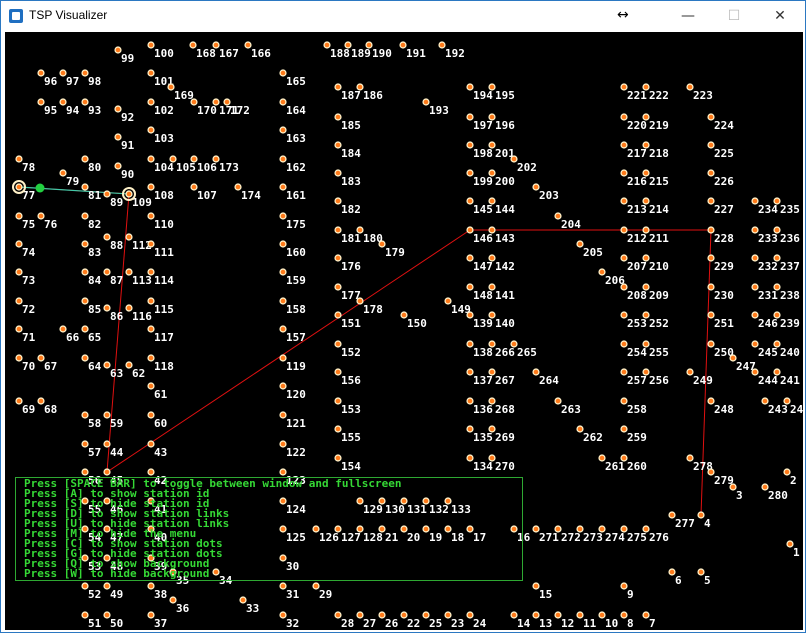 This screenshot has height=633, width=806. I want to click on station: 103, so click(160, 135).